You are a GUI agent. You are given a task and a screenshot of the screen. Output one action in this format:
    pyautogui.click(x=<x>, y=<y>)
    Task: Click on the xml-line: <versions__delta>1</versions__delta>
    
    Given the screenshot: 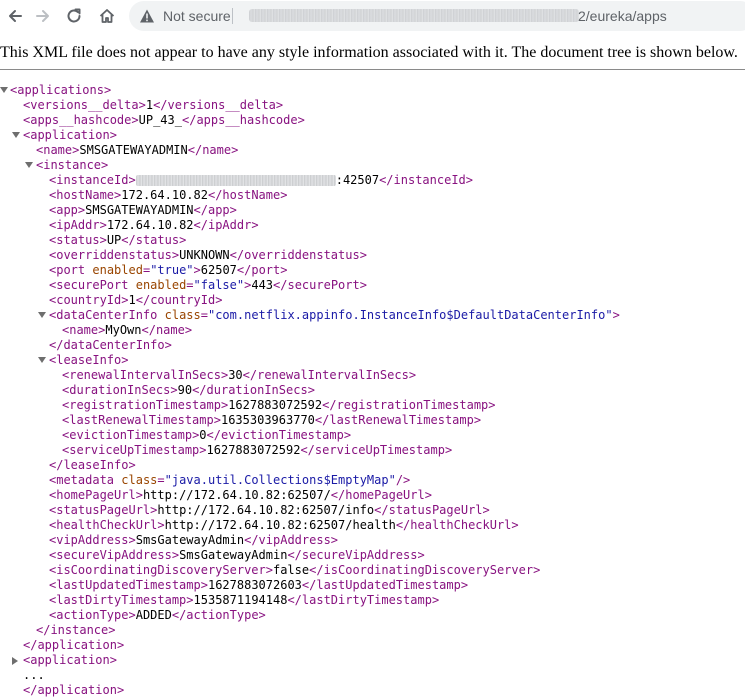 What is the action you would take?
    pyautogui.click(x=153, y=105)
    